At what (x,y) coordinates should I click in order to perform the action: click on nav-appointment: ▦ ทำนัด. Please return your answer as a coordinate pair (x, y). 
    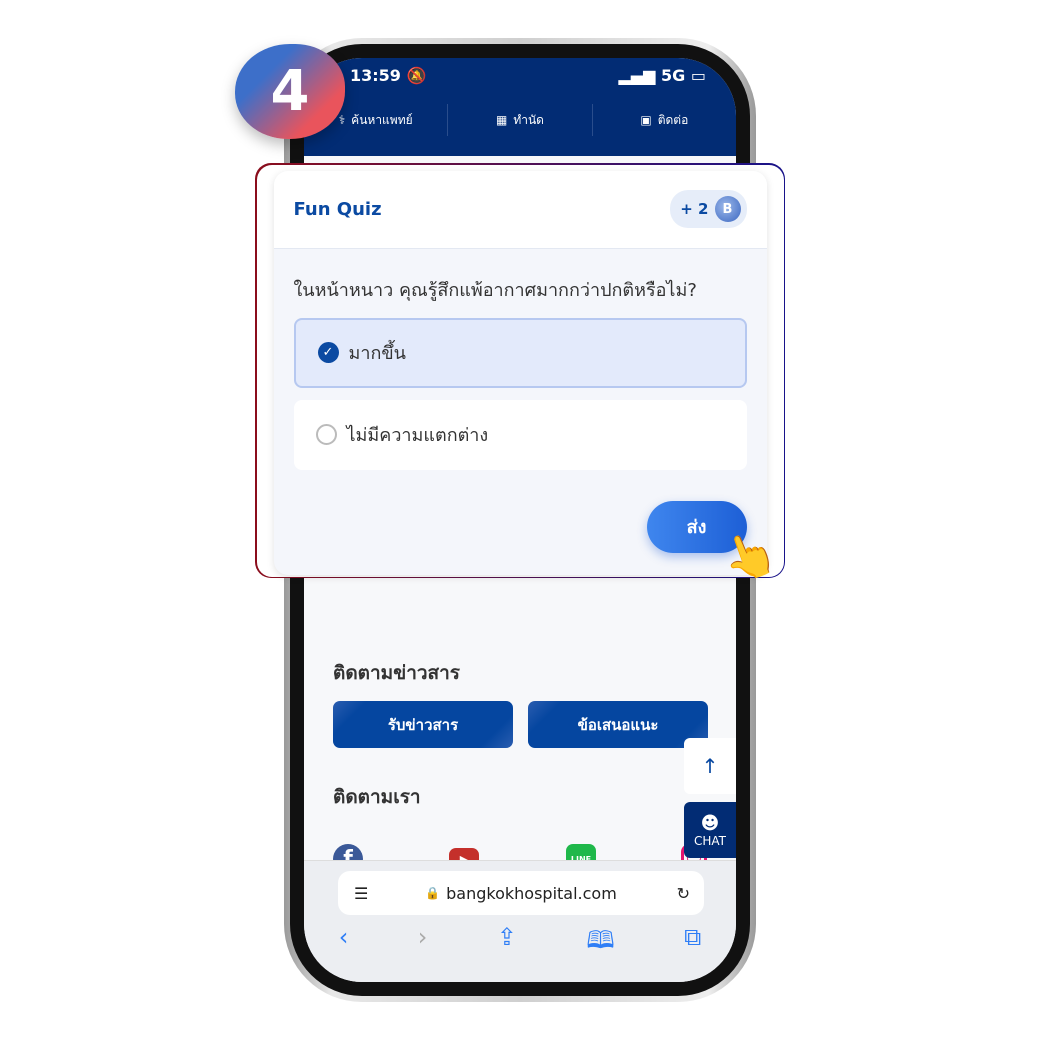
    Looking at the image, I should click on (520, 120).